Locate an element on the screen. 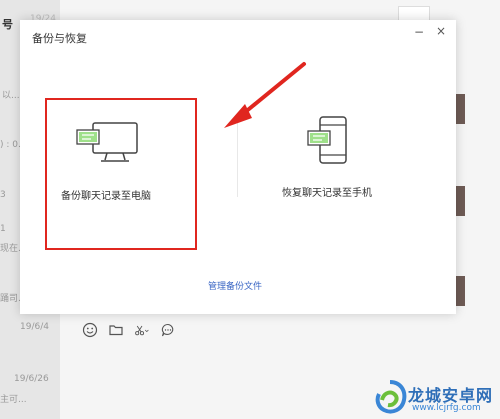 The height and width of the screenshot is (419, 500). watermark-logo: 龙城安卓网 www.lcjrfg.com is located at coordinates (435, 398).